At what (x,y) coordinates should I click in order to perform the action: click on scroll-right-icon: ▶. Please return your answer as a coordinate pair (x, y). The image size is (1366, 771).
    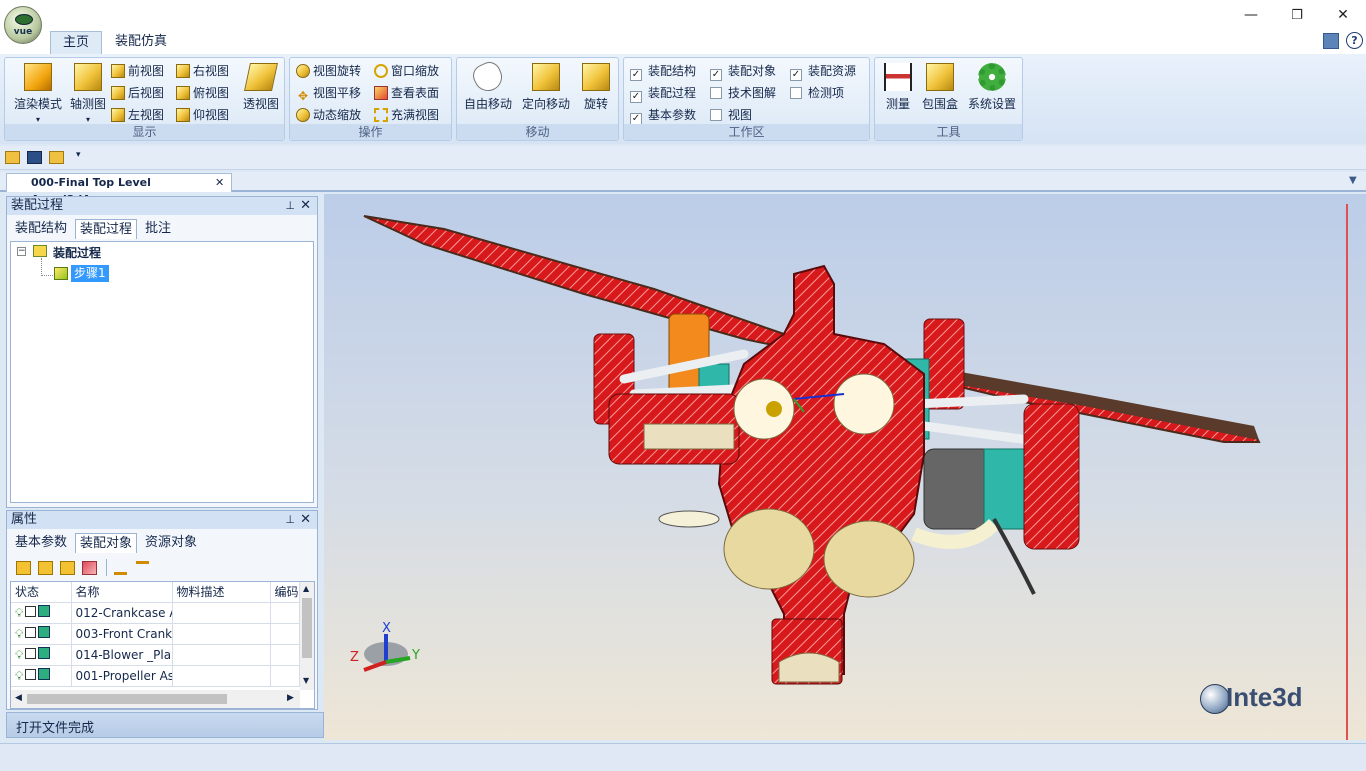
    Looking at the image, I should click on (290, 698).